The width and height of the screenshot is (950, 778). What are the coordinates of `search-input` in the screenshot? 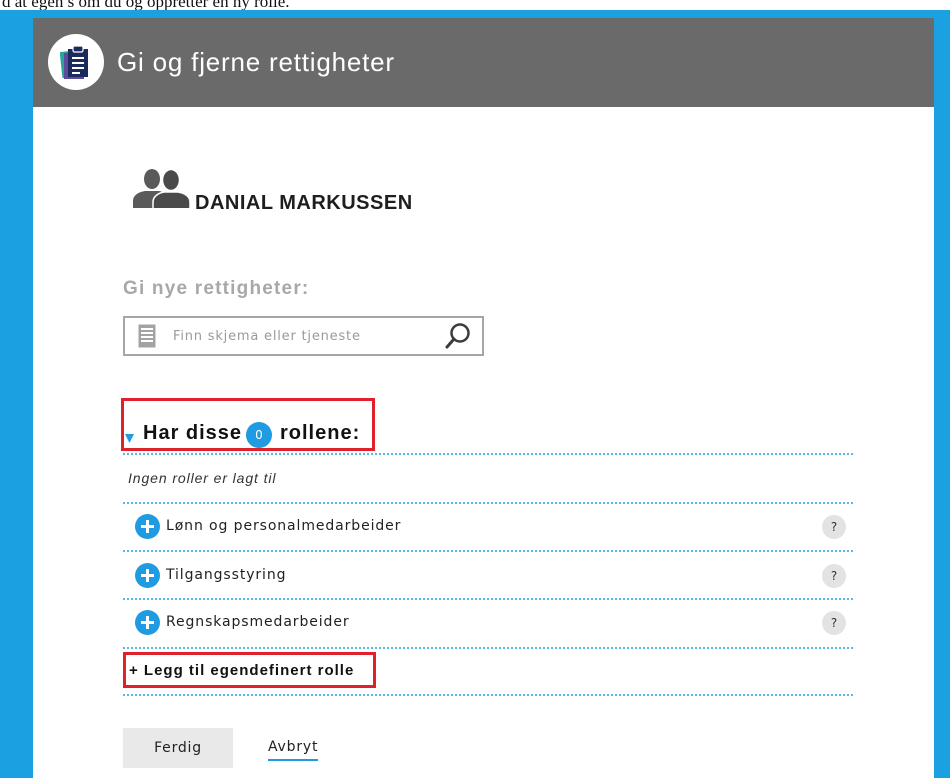 It's located at (304, 336).